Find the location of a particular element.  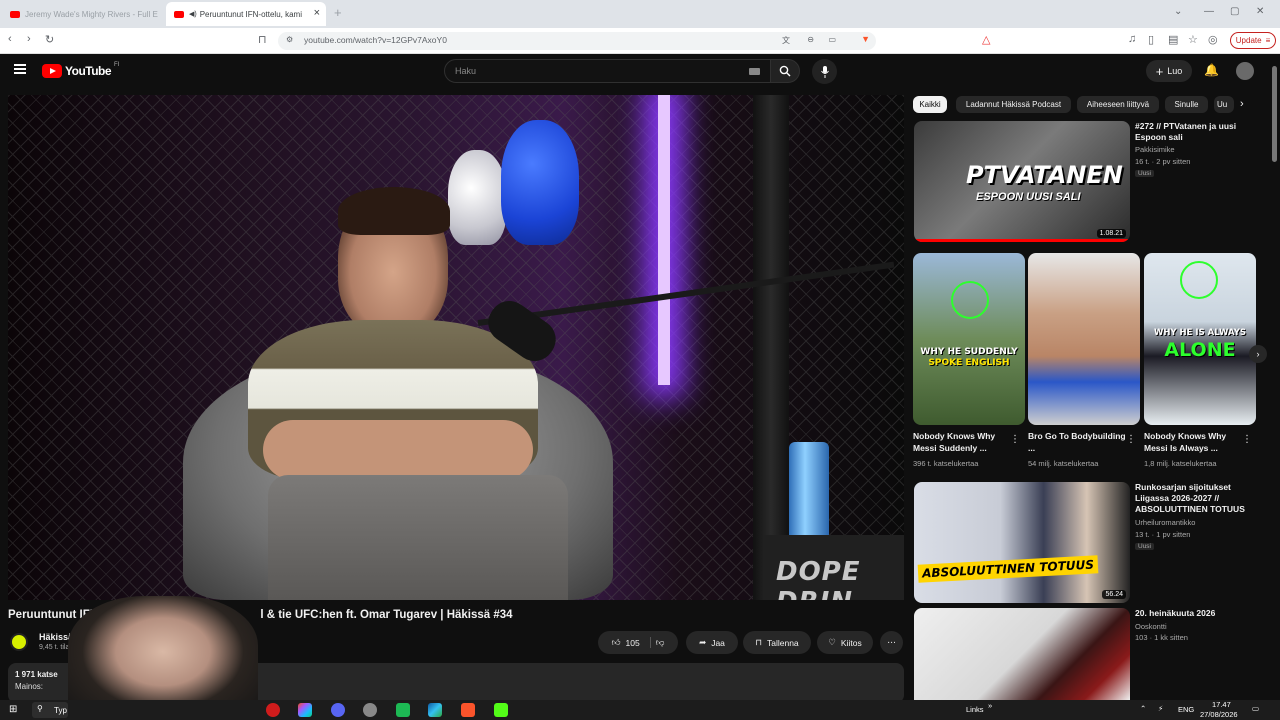

avatar is located at coordinates (1245, 71).